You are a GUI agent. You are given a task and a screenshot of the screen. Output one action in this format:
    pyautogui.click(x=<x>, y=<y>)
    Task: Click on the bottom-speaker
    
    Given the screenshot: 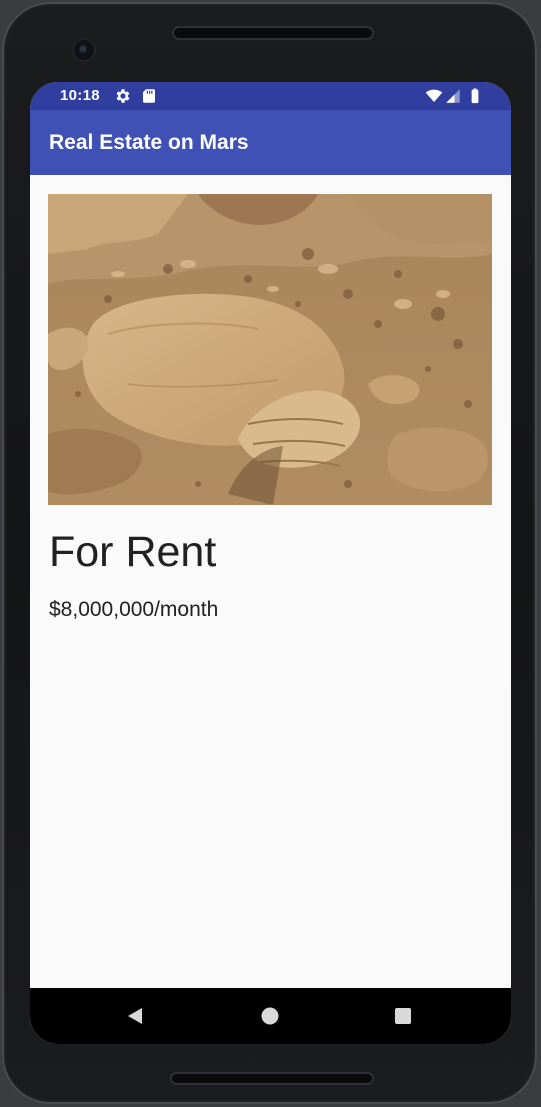 What is the action you would take?
    pyautogui.click(x=272, y=1078)
    